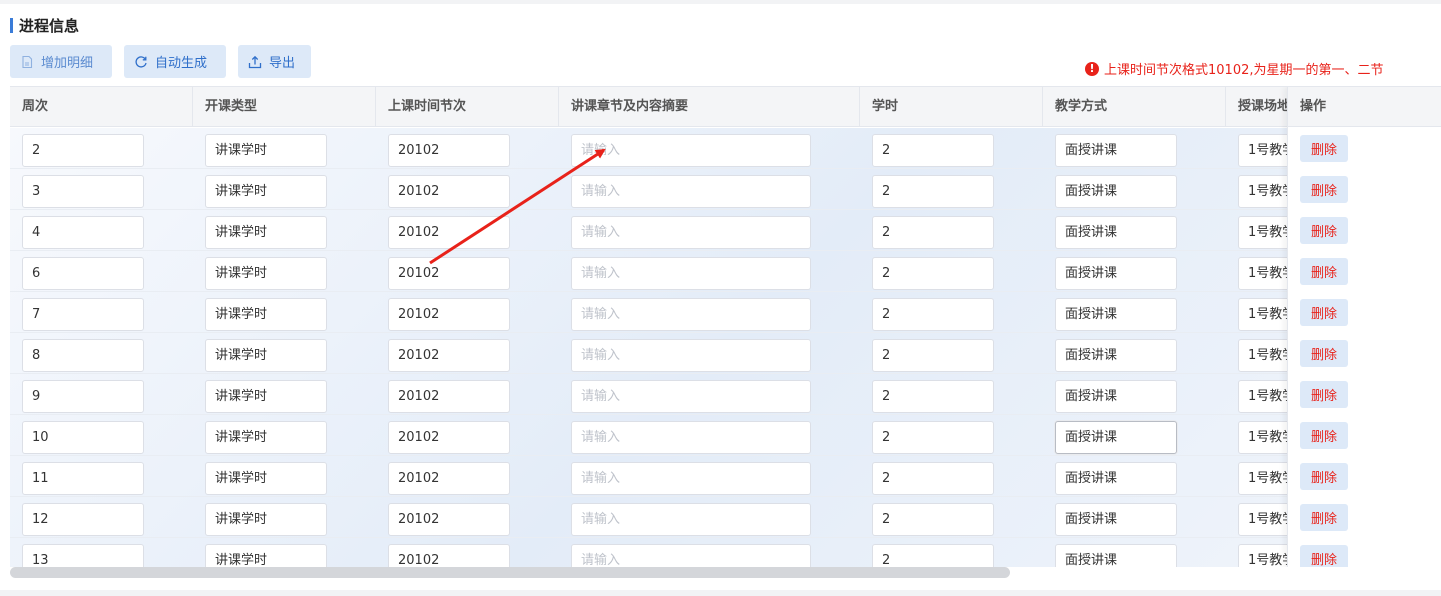  I want to click on time-format-hint: ! 上课时间节次格式10102,为星期一的第一、二节, so click(1234, 68).